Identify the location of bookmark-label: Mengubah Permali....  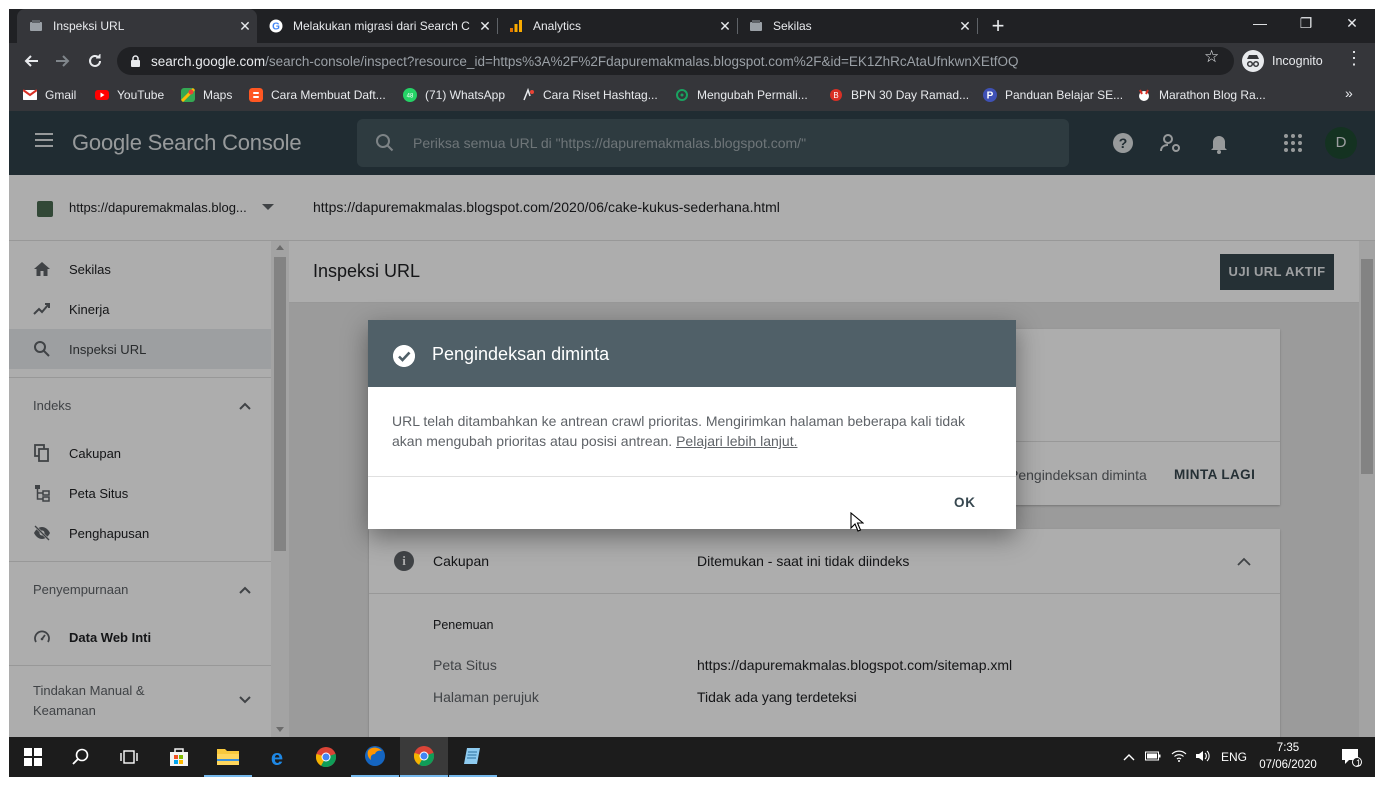
(752, 95).